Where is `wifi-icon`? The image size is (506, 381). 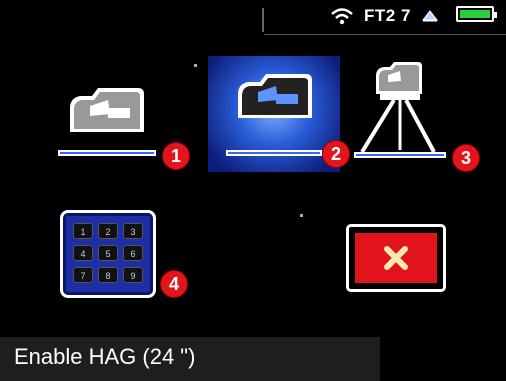 wifi-icon is located at coordinates (342, 16).